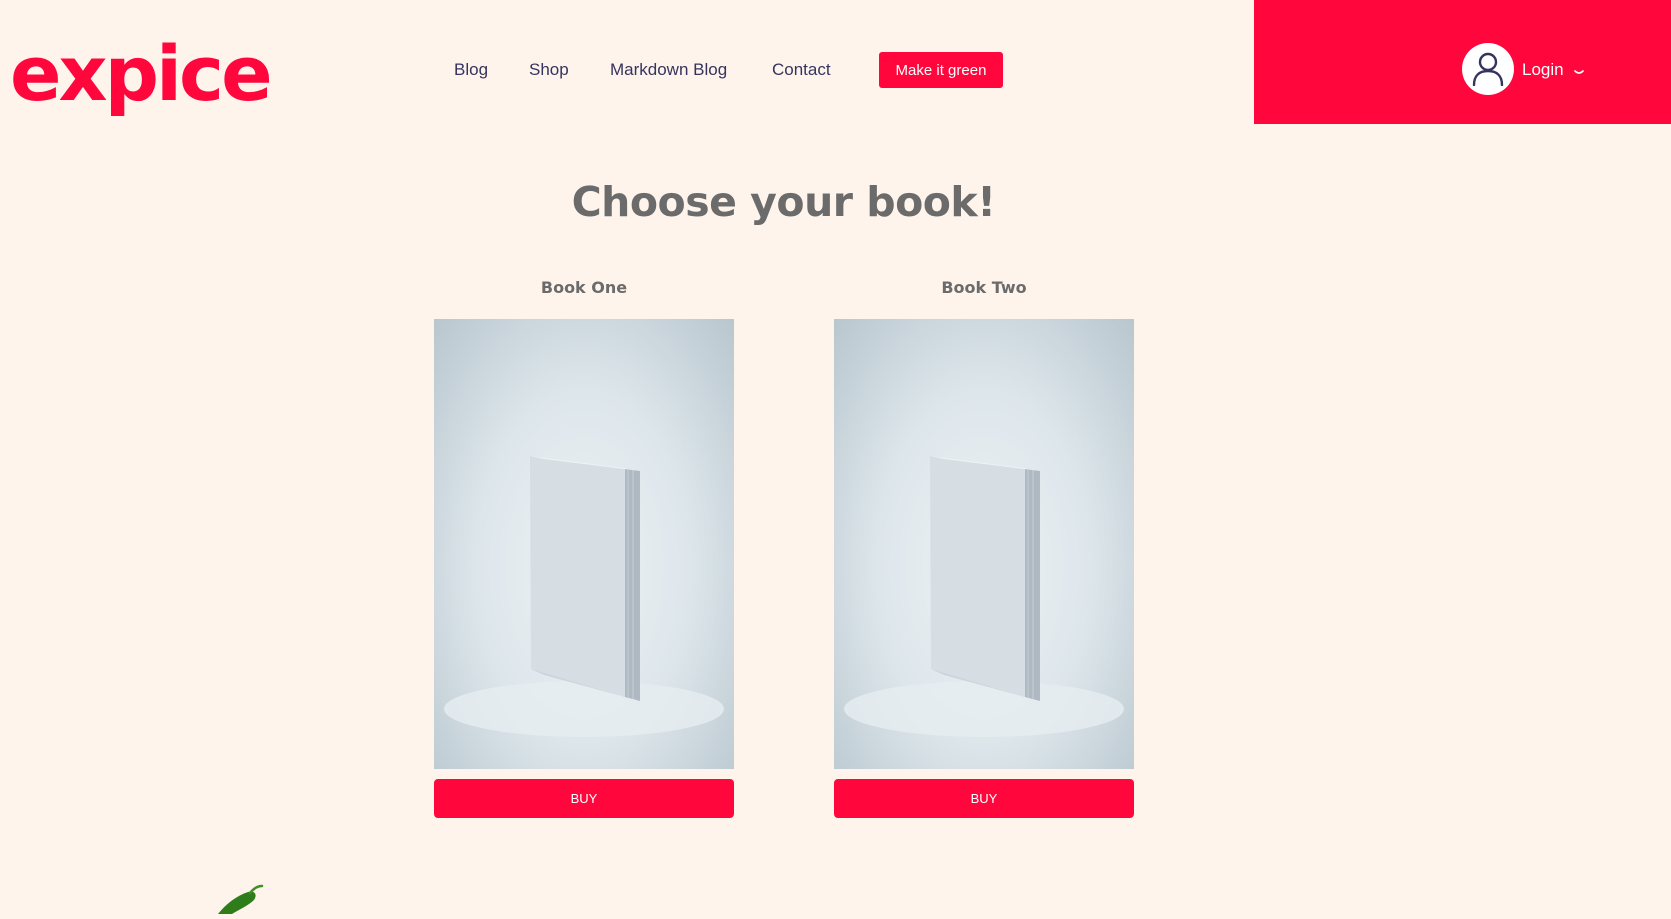 This screenshot has height=919, width=1671. What do you see at coordinates (801, 70) in the screenshot?
I see `nav-link-contact: Contact` at bounding box center [801, 70].